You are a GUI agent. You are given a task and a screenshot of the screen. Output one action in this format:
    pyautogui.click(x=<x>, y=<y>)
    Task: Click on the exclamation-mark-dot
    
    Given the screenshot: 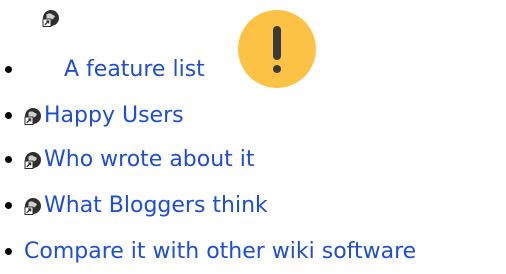 What is the action you would take?
    pyautogui.click(x=277, y=69)
    